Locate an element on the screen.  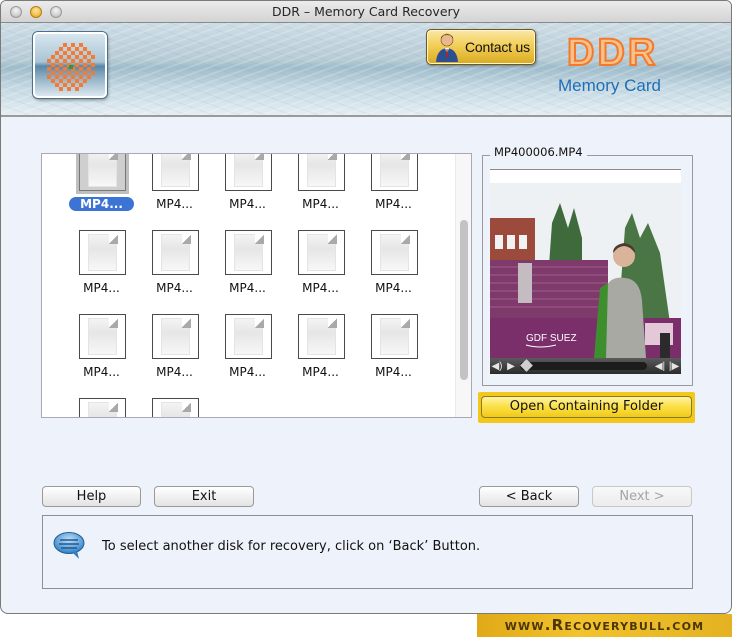
minimize-window-button is located at coordinates (36, 12).